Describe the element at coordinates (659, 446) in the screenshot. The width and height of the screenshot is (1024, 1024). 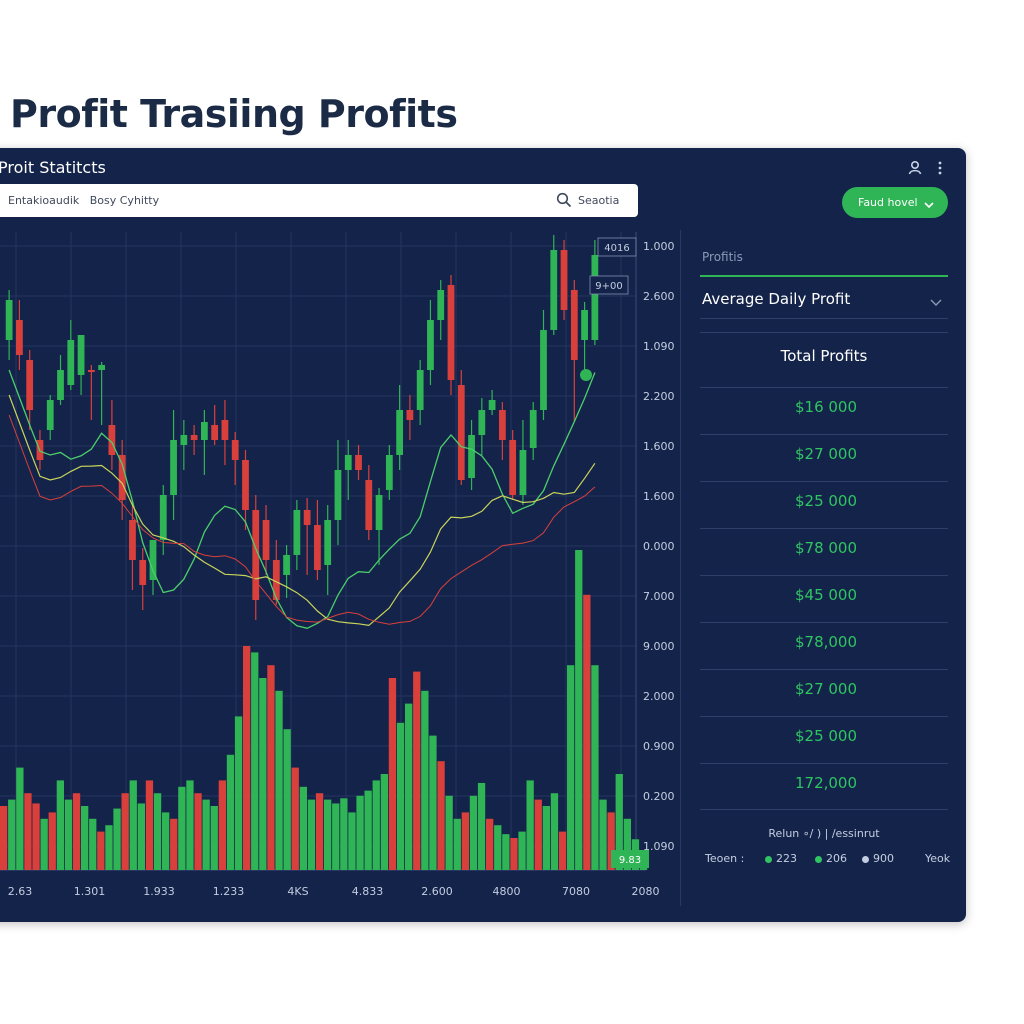
I see `y-tick-label: 1.600` at that location.